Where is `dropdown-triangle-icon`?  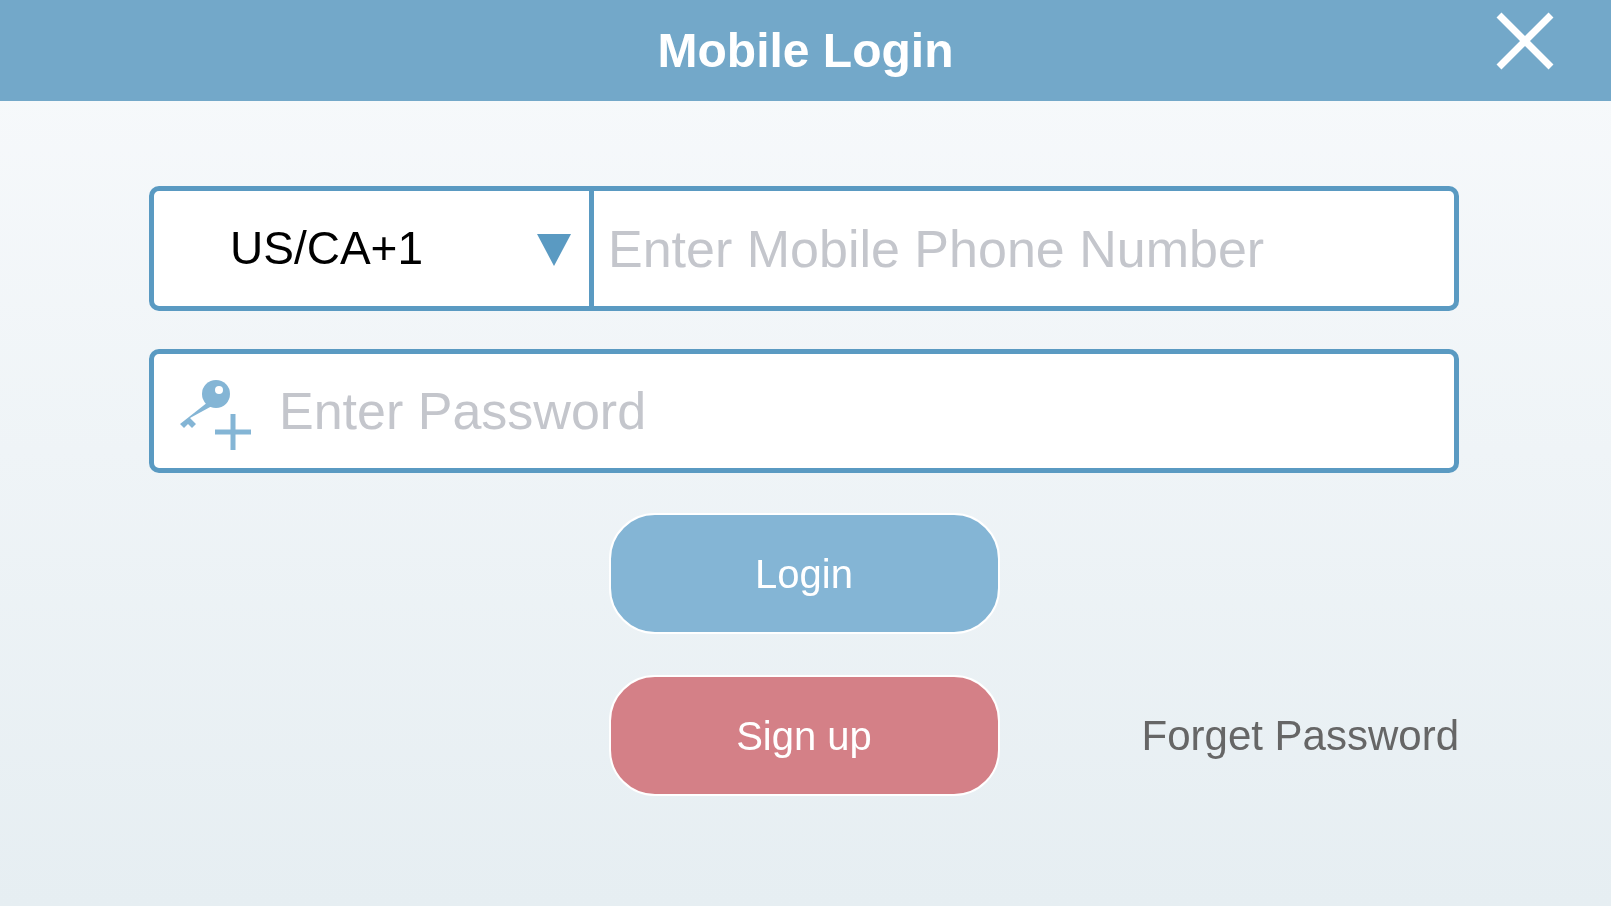 dropdown-triangle-icon is located at coordinates (554, 248).